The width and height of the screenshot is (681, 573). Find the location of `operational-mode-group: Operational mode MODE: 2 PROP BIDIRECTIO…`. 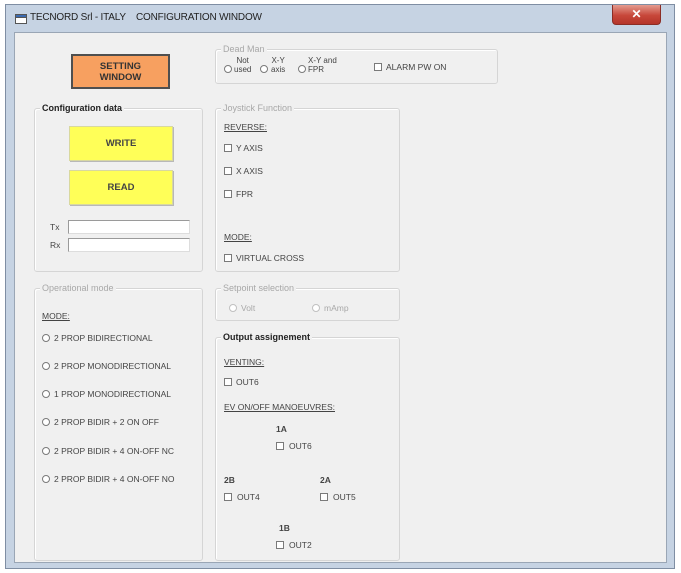

operational-mode-group: Operational mode MODE: 2 PROP BIDIRECTIO… is located at coordinates (118, 422).